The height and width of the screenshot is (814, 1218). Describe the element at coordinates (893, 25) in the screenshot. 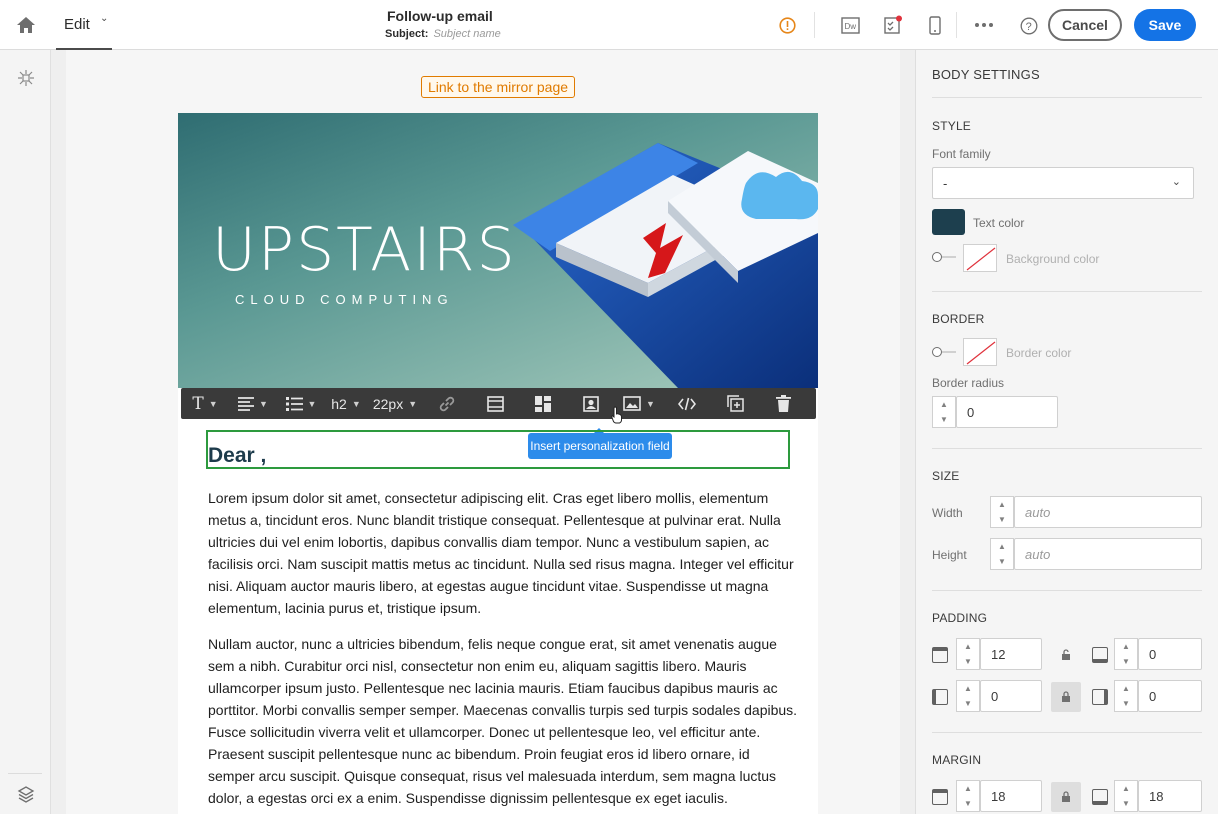

I see `checklist-icon` at that location.